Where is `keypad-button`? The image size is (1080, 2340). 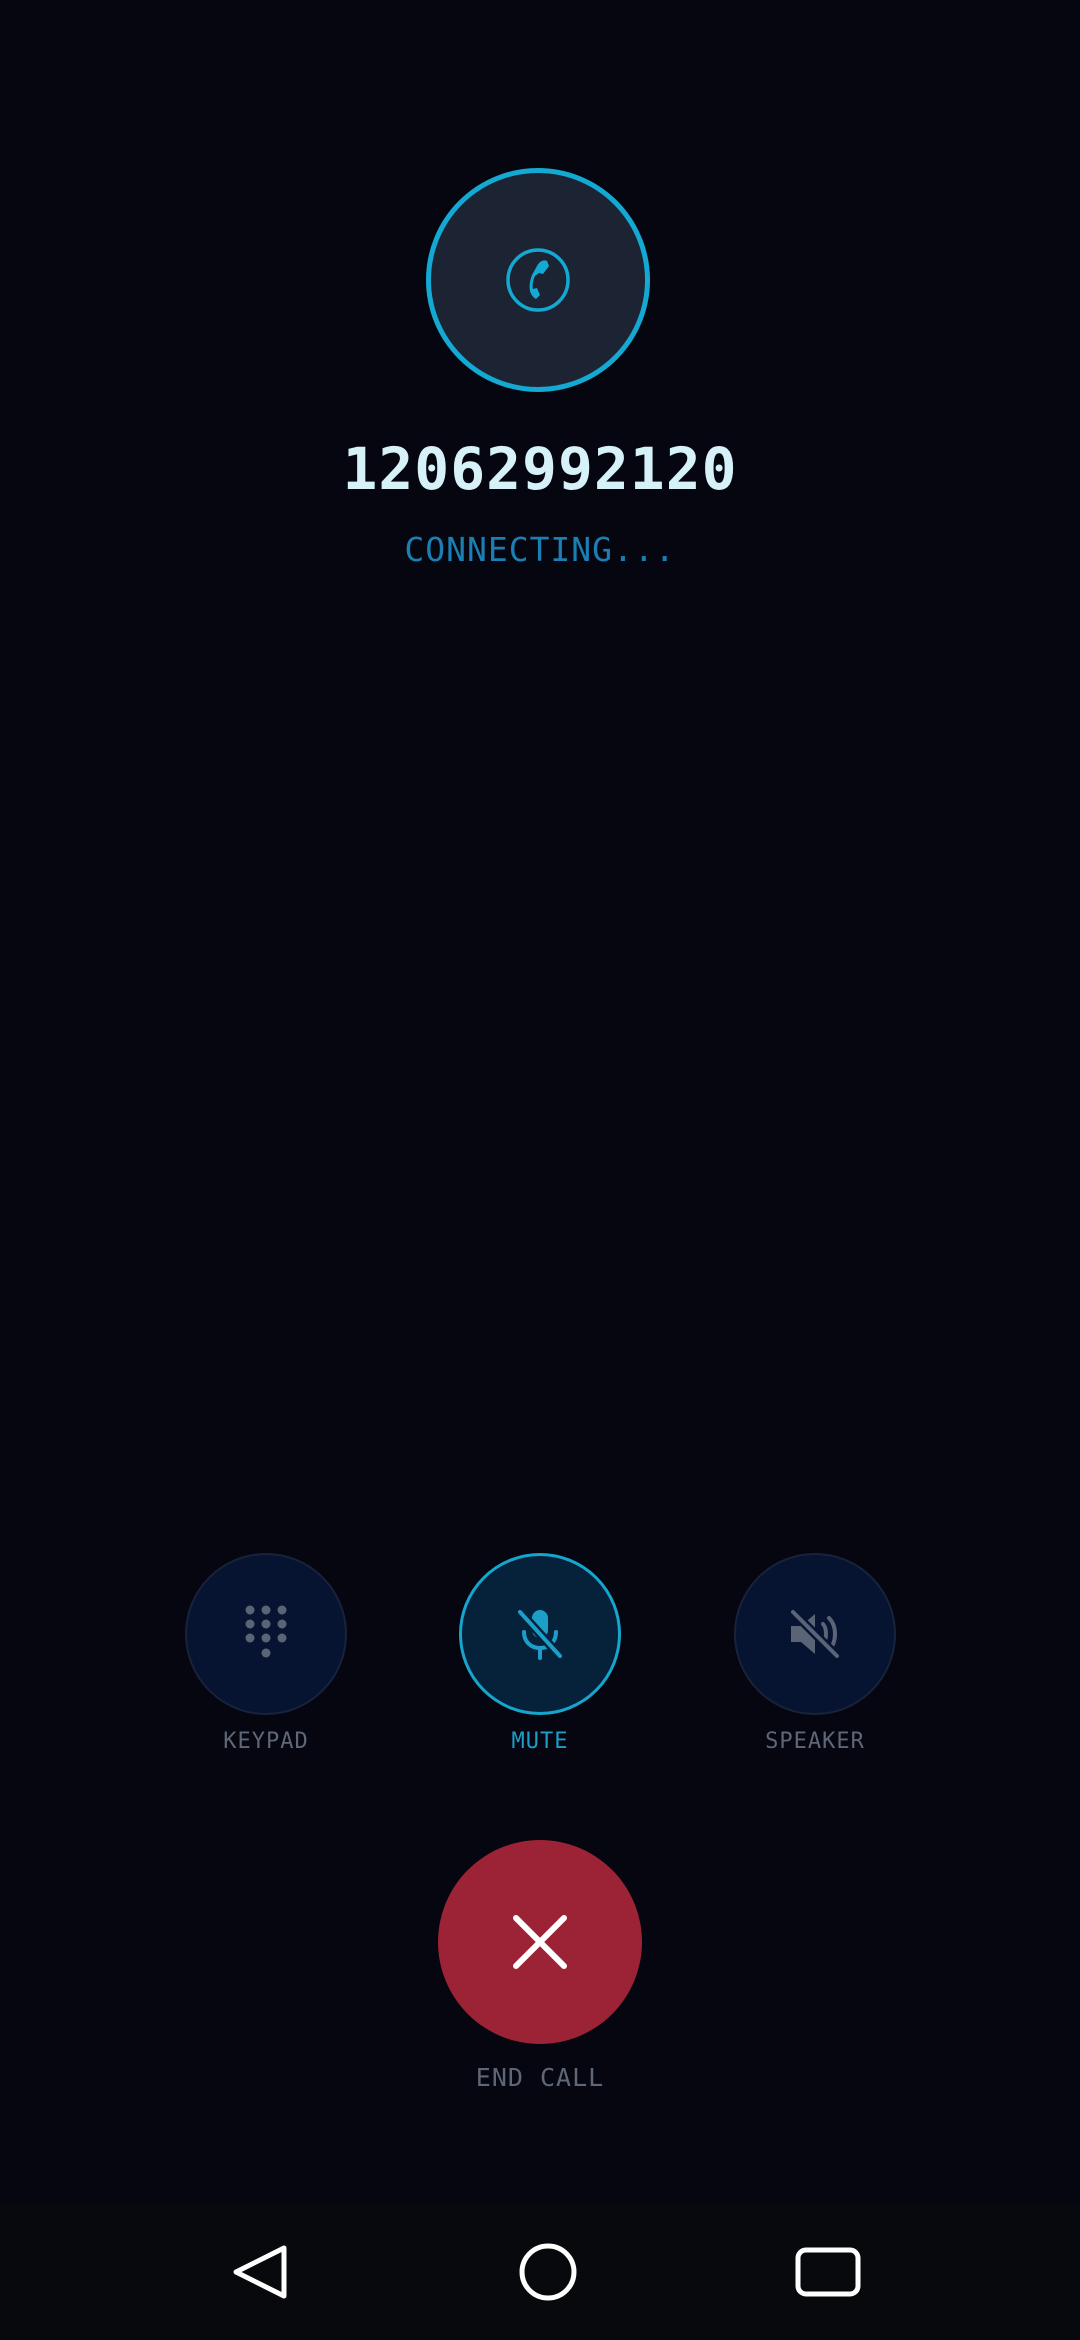
keypad-button is located at coordinates (266, 1634).